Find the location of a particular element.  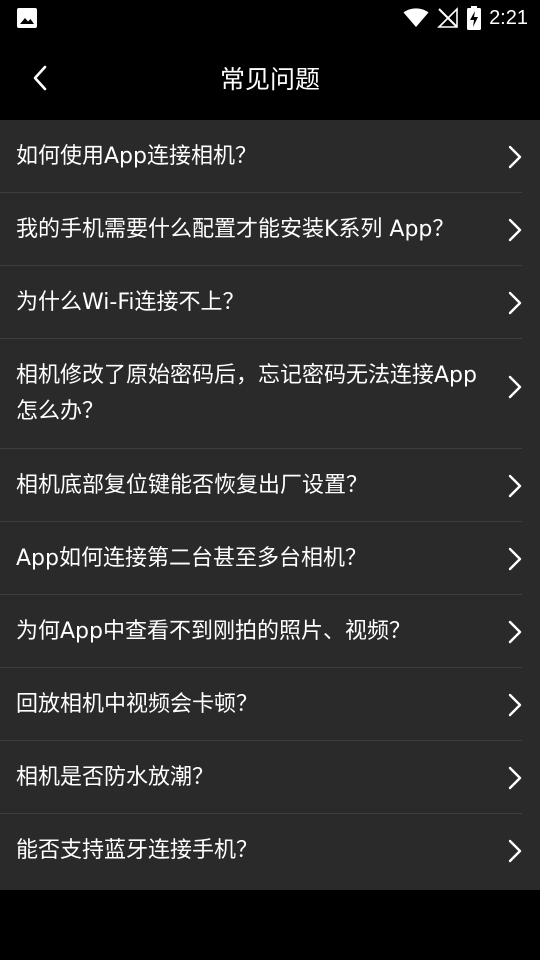

image-icon is located at coordinates (27, 18).